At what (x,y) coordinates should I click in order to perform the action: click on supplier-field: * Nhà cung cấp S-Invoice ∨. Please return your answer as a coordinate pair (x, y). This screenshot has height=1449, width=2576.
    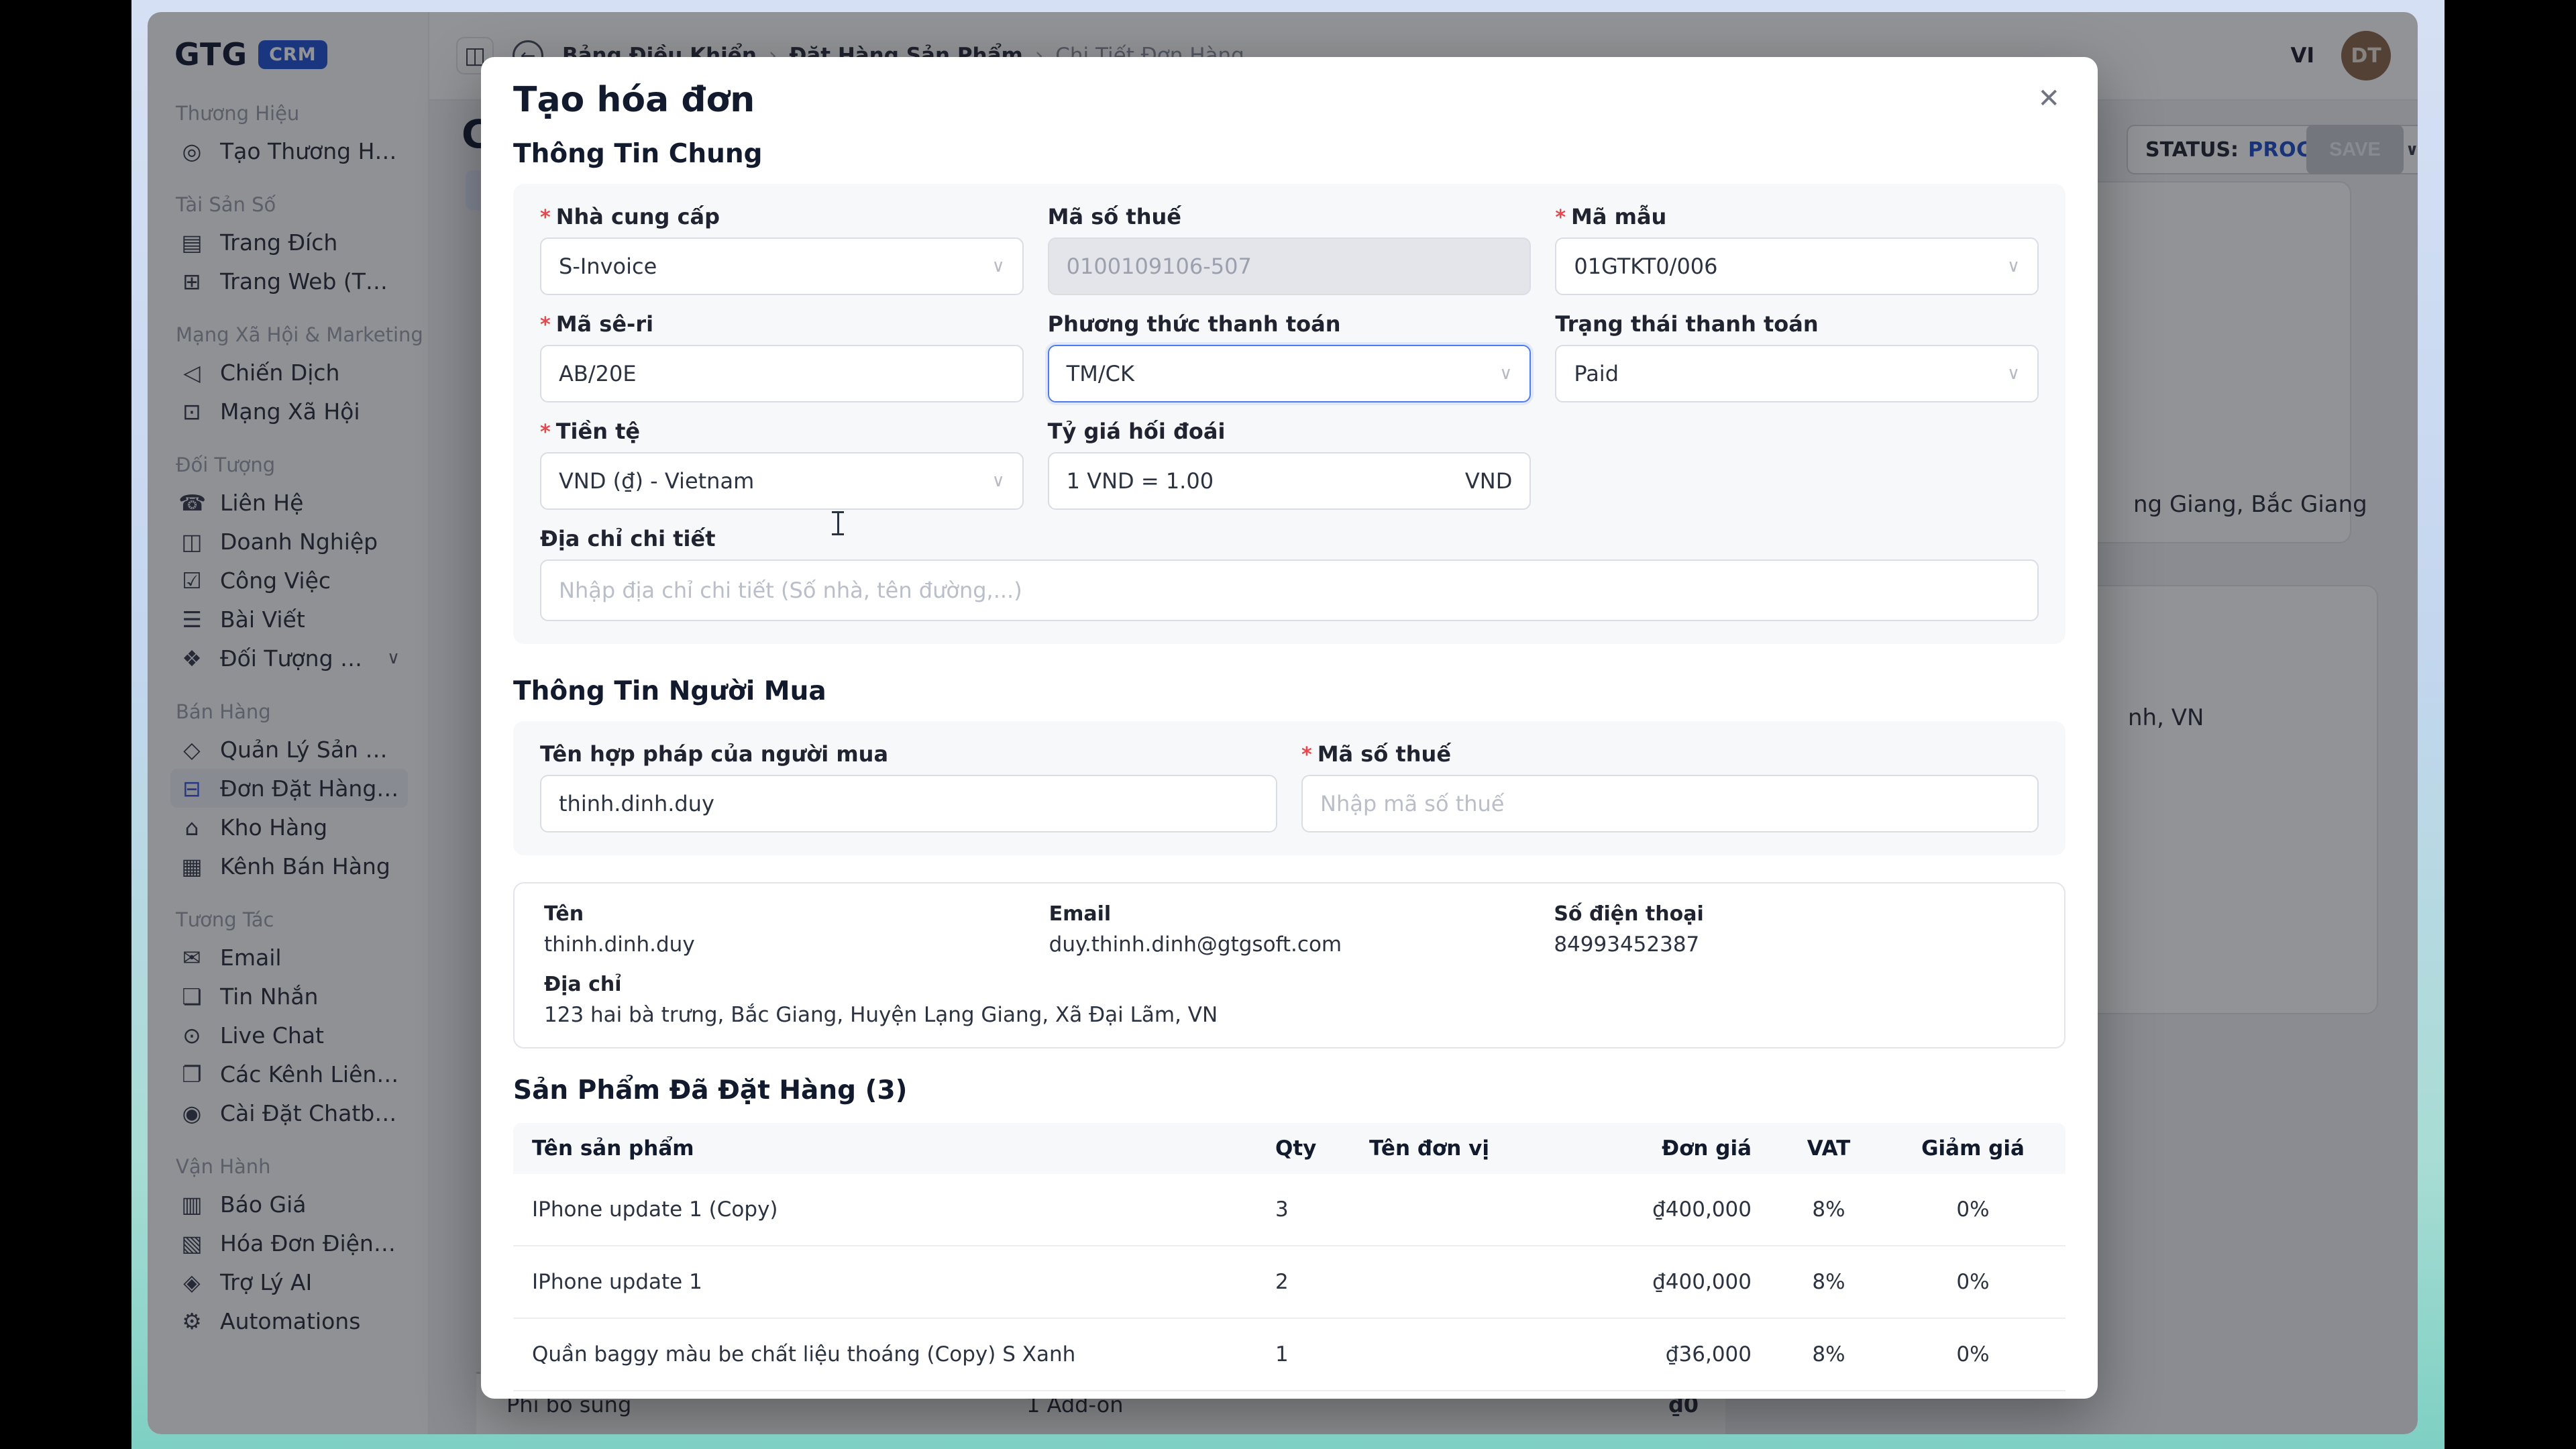
    Looking at the image, I should click on (782, 249).